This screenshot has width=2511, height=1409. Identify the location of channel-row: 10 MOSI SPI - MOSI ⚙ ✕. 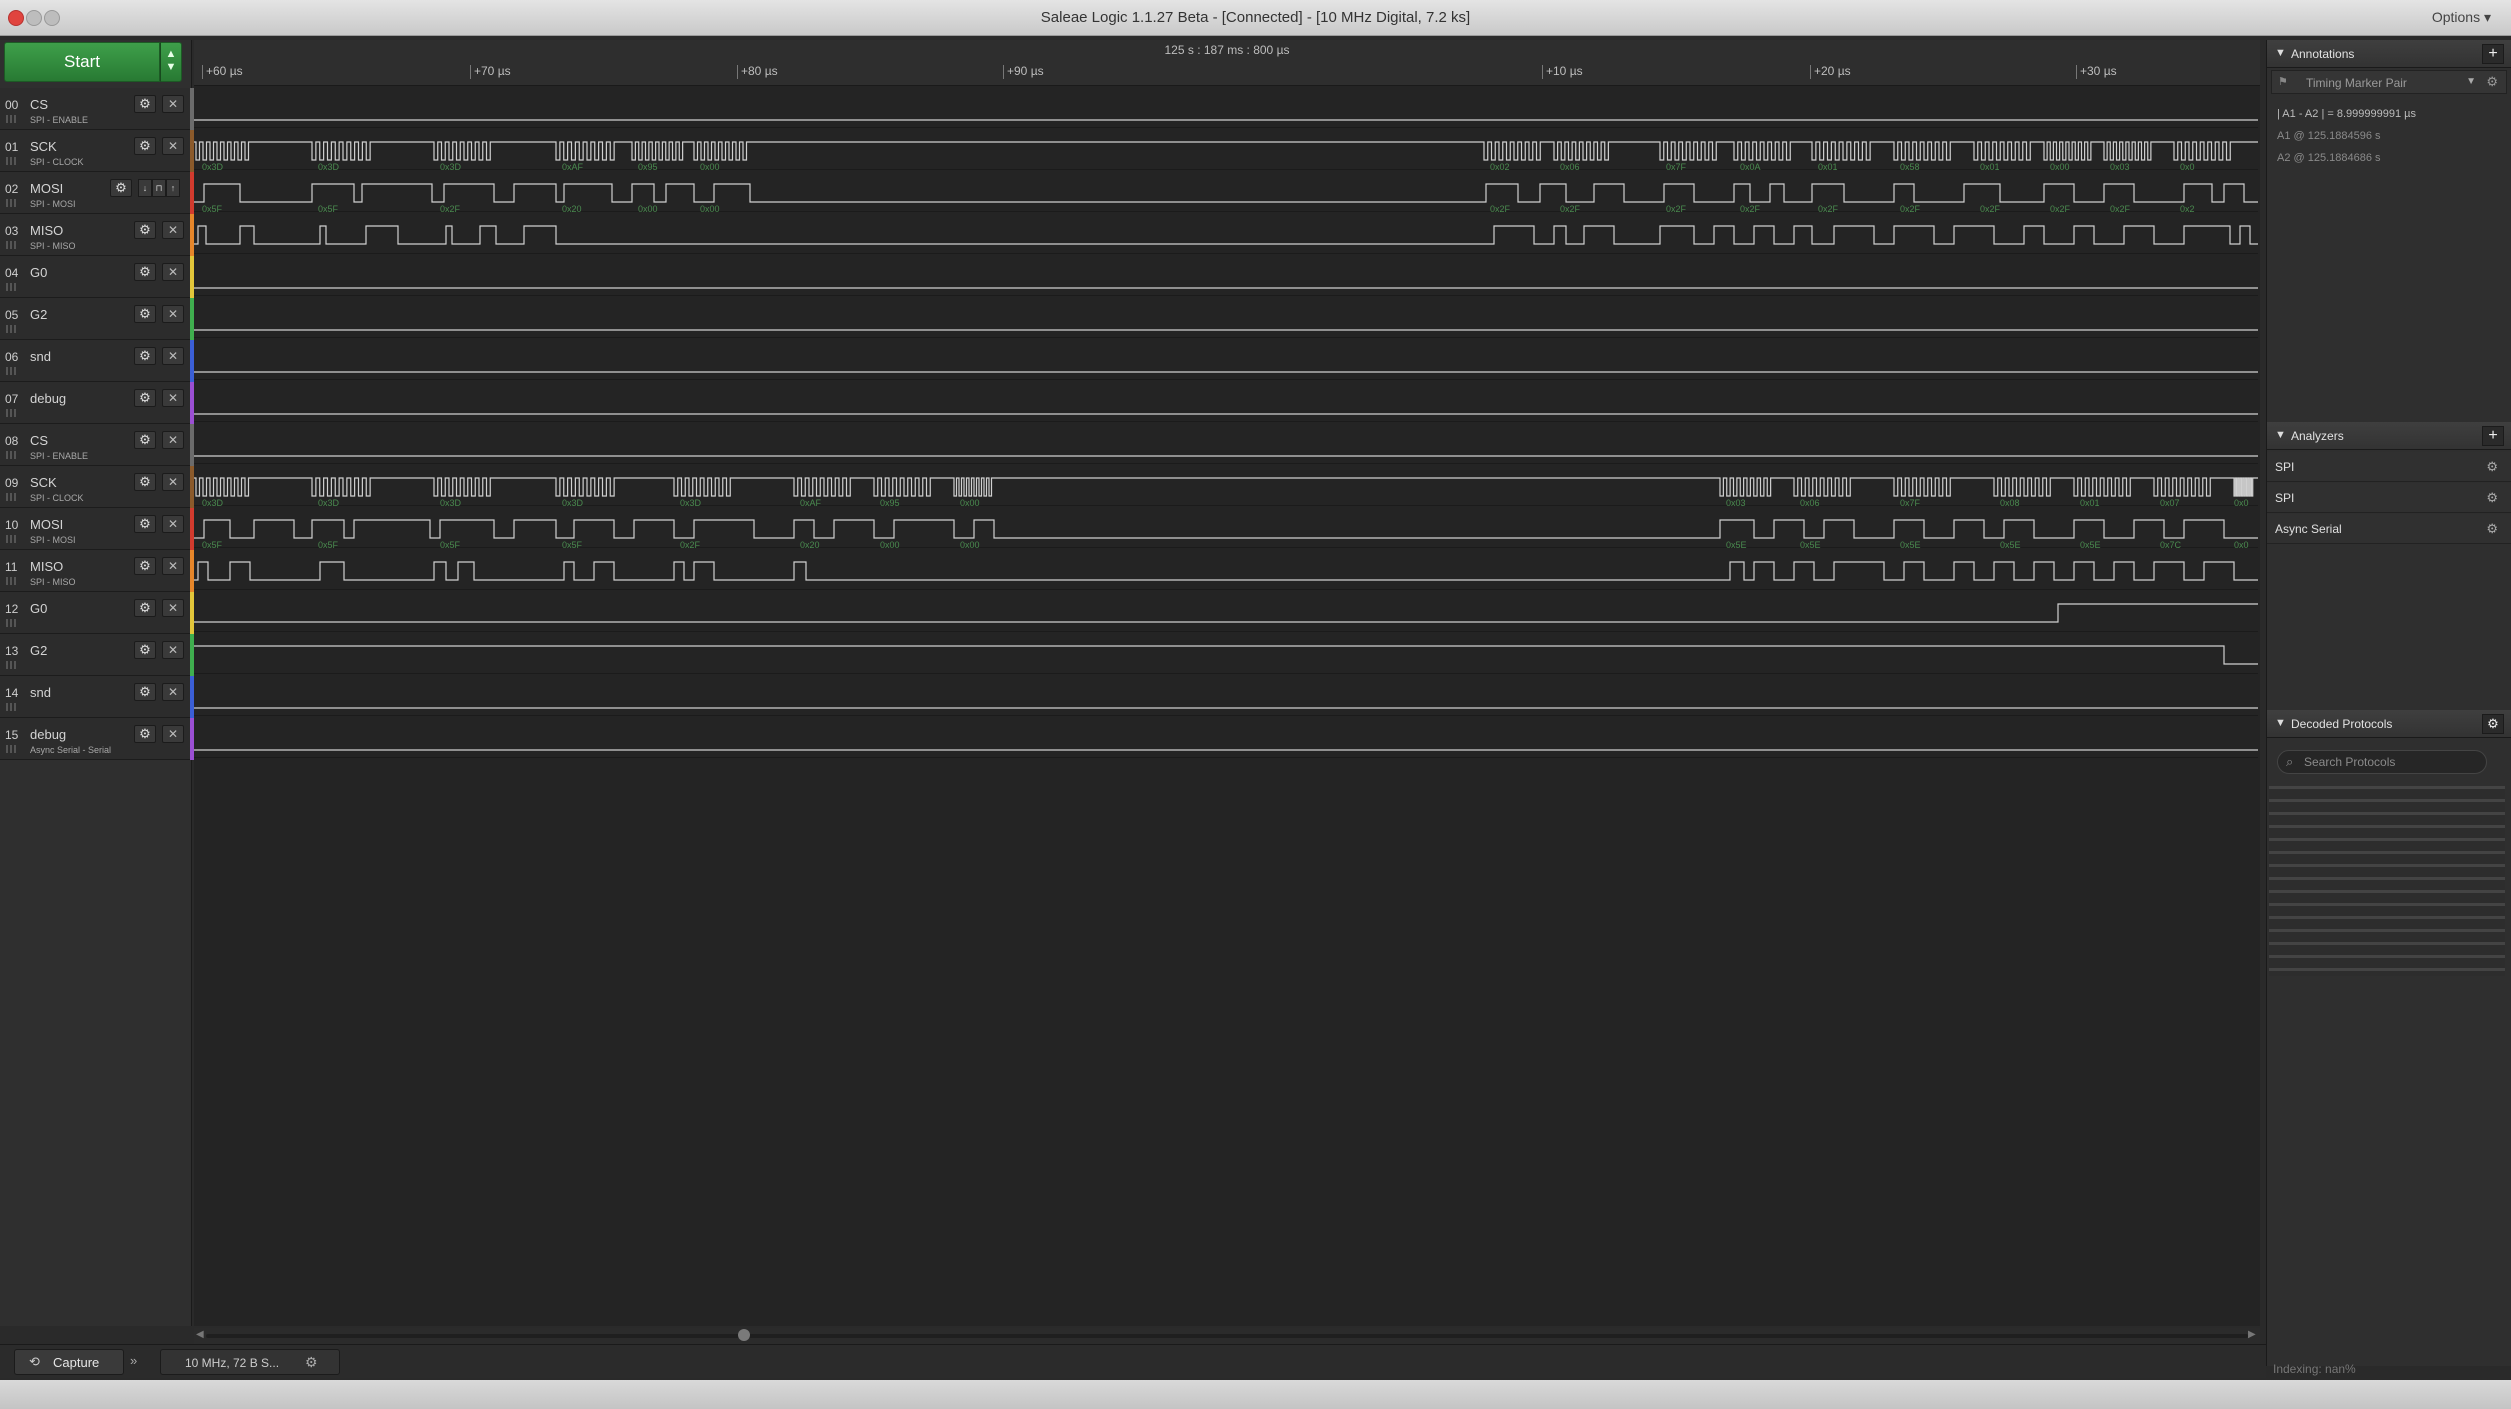
(97, 529).